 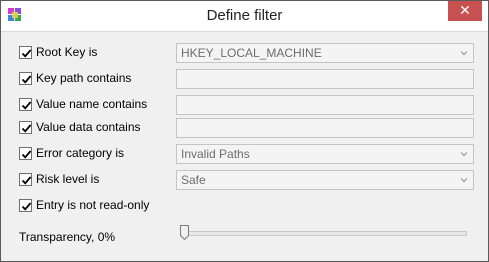 What do you see at coordinates (184, 232) in the screenshot?
I see `transparency-slider-thumb` at bounding box center [184, 232].